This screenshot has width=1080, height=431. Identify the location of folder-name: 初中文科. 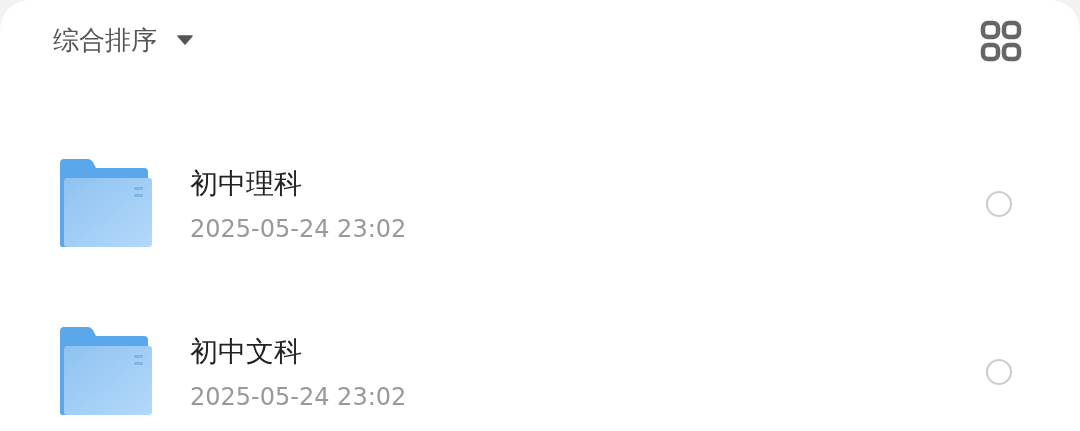
(246, 352).